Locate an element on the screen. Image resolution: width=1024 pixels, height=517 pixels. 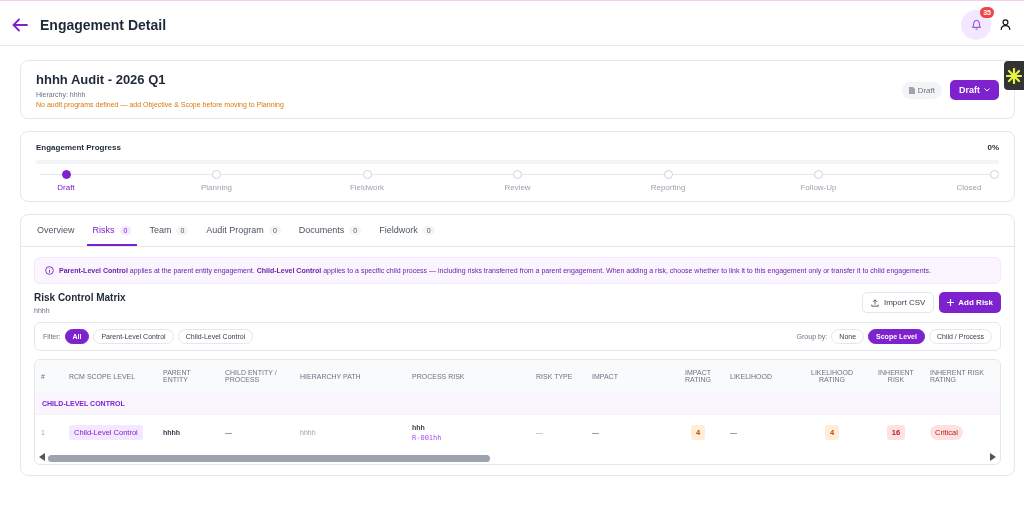
upload-icon is located at coordinates (875, 302).